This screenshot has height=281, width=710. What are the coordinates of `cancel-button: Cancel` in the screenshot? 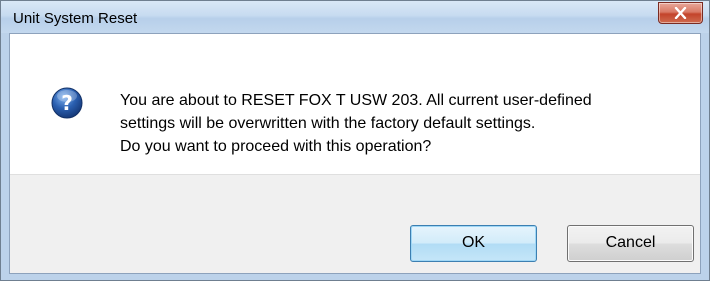 It's located at (630, 243).